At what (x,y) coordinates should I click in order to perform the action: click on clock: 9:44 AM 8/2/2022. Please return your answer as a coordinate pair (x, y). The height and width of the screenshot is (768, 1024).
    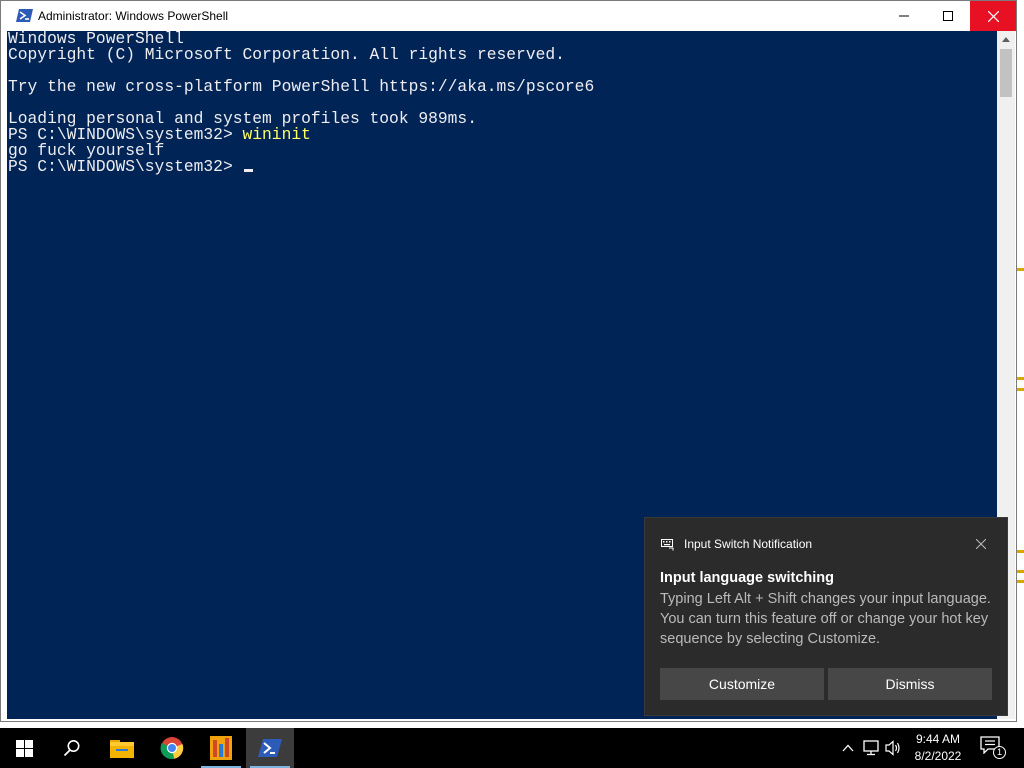
    Looking at the image, I should click on (938, 748).